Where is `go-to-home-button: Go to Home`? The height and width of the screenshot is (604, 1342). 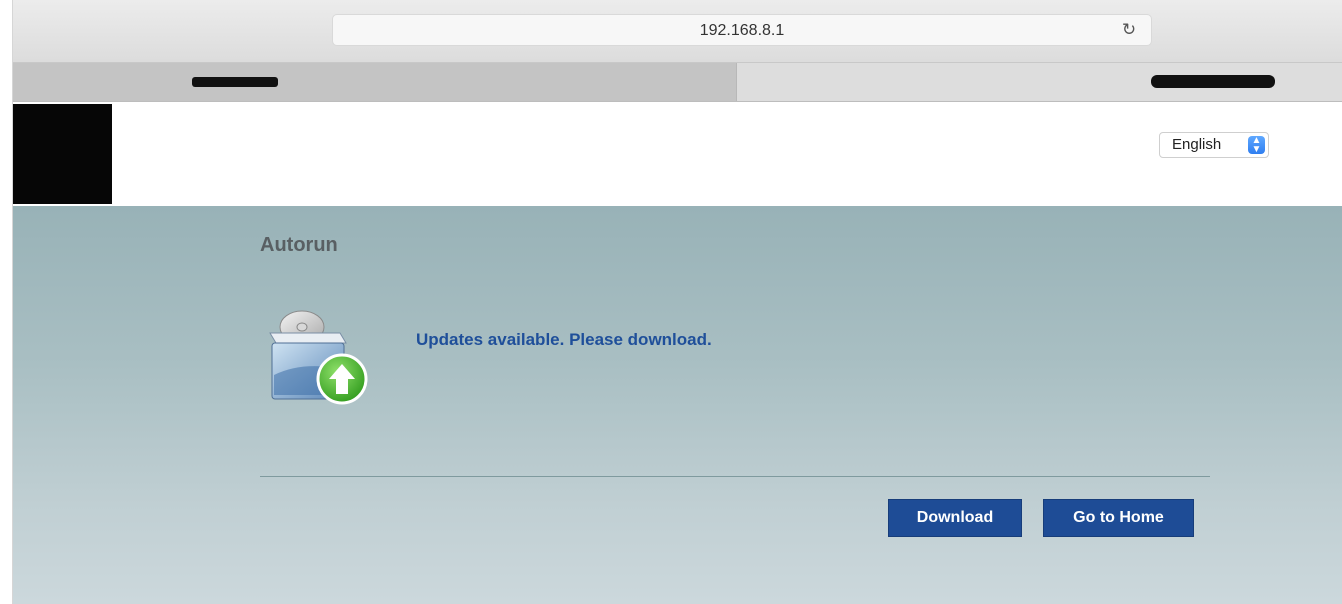
go-to-home-button: Go to Home is located at coordinates (1118, 518).